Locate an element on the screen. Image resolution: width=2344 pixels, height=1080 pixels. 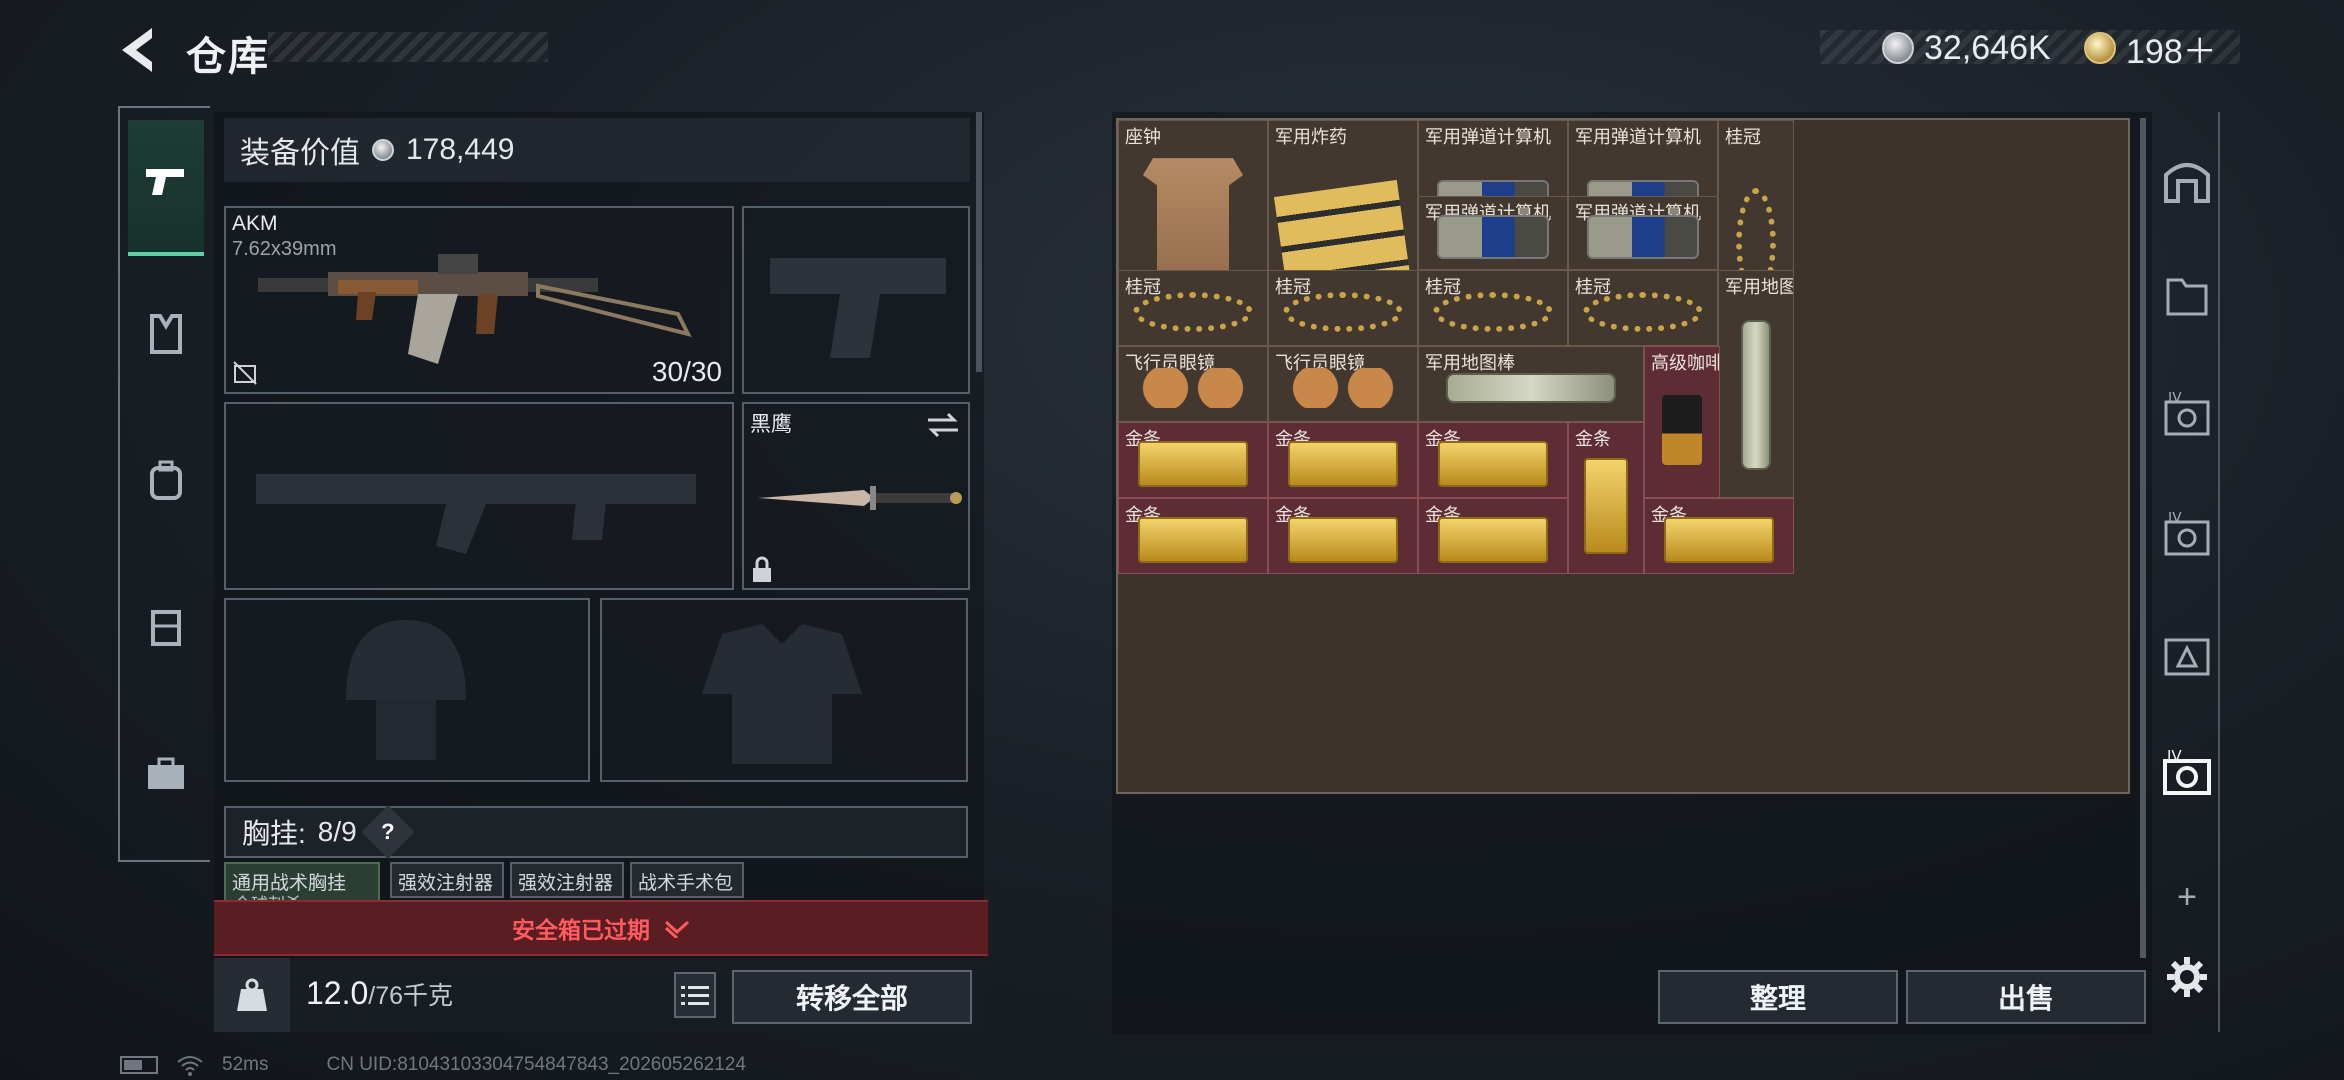
storage-item-tube-v: 军用地图棒 is located at coordinates (1756, 384).